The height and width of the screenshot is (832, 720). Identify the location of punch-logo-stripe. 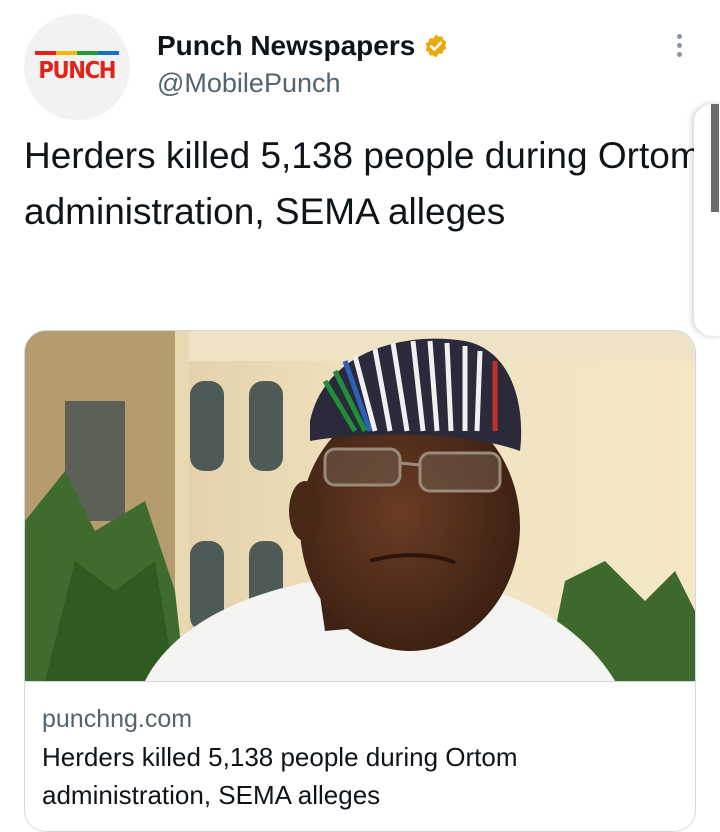
(77, 52).